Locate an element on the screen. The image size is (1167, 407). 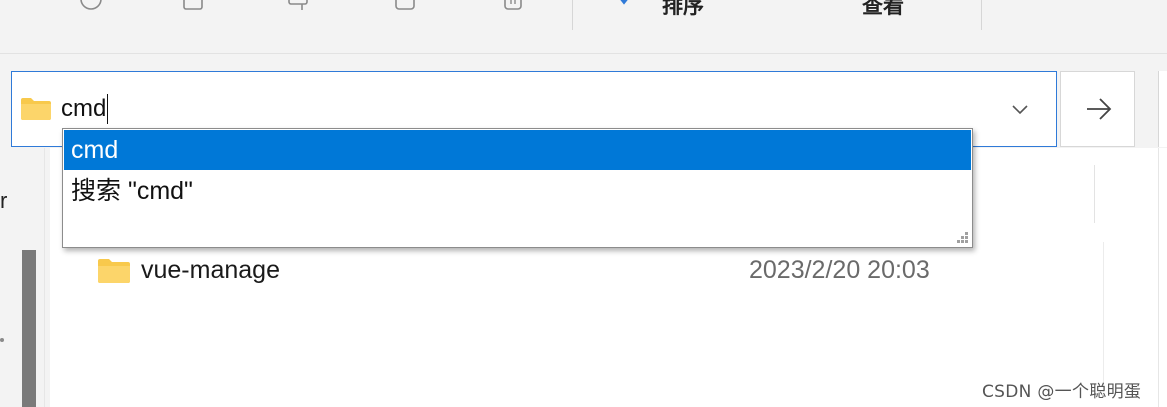
autocomplete-item-label: cmd is located at coordinates (95, 150).